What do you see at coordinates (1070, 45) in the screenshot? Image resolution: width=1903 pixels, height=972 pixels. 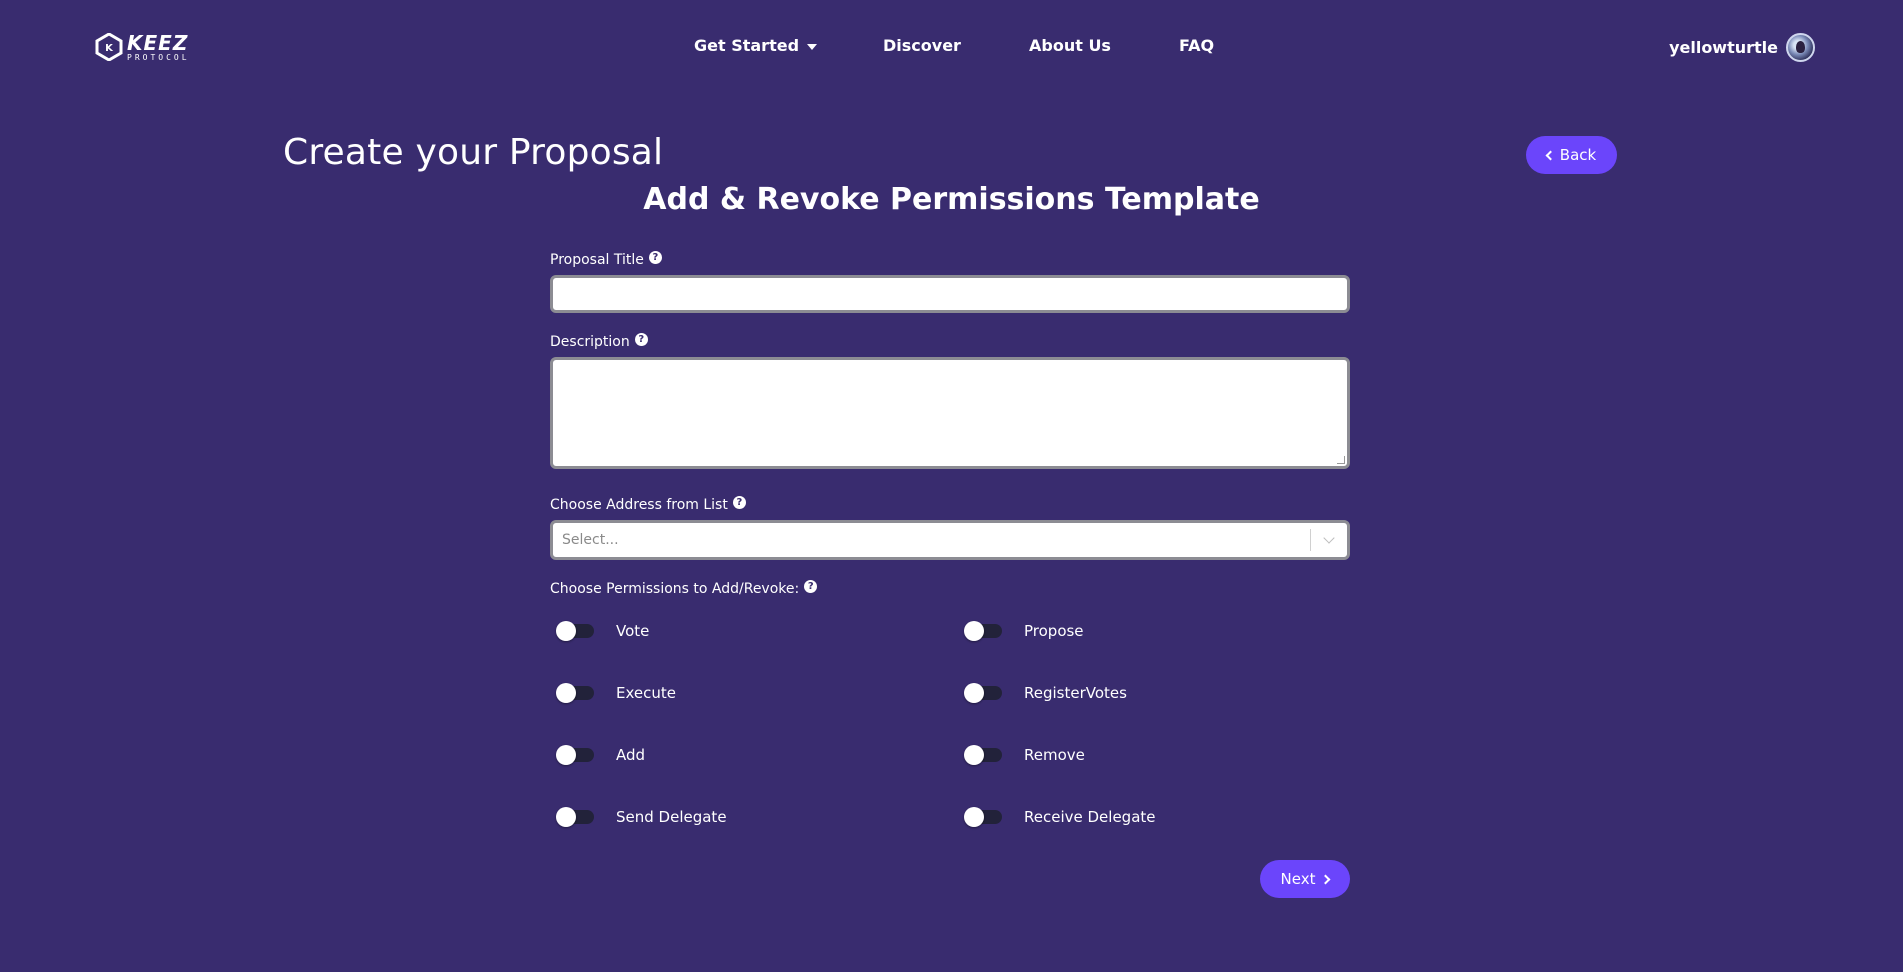 I see `nav-about-us: About Us` at bounding box center [1070, 45].